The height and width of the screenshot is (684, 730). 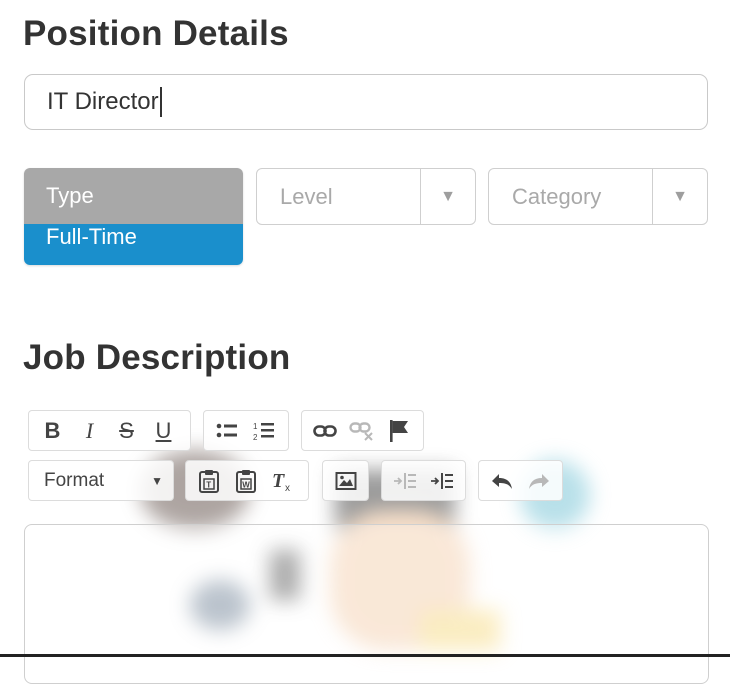 I want to click on paste-text-icon: T, so click(x=208, y=481).